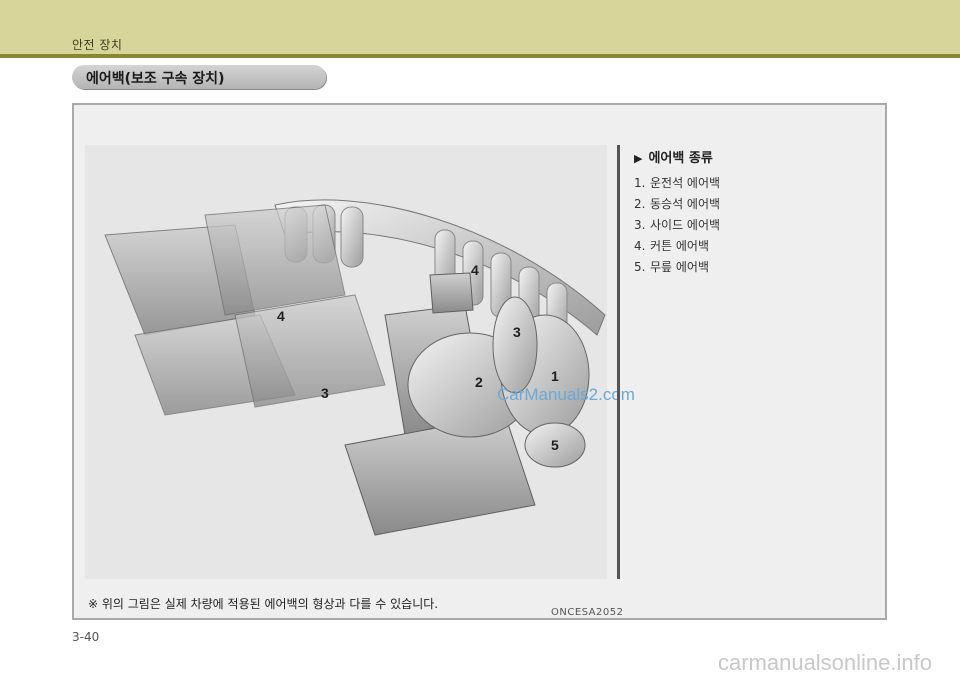 This screenshot has width=960, height=685. What do you see at coordinates (479, 382) in the screenshot?
I see `callout-label: 2` at bounding box center [479, 382].